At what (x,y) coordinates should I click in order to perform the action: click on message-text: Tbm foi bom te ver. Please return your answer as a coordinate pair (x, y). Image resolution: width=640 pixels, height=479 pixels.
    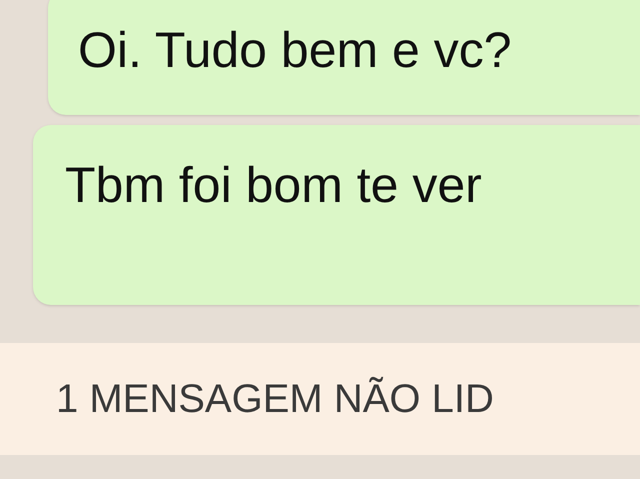
    Looking at the image, I should click on (273, 185).